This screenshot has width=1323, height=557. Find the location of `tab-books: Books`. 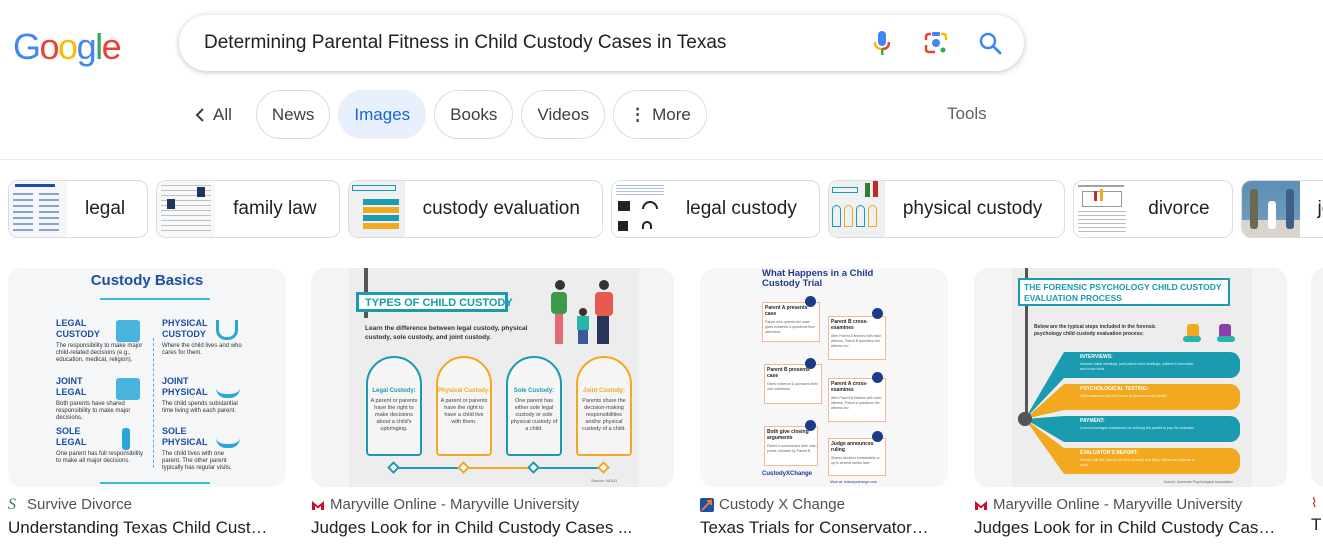

tab-books: Books is located at coordinates (474, 114).